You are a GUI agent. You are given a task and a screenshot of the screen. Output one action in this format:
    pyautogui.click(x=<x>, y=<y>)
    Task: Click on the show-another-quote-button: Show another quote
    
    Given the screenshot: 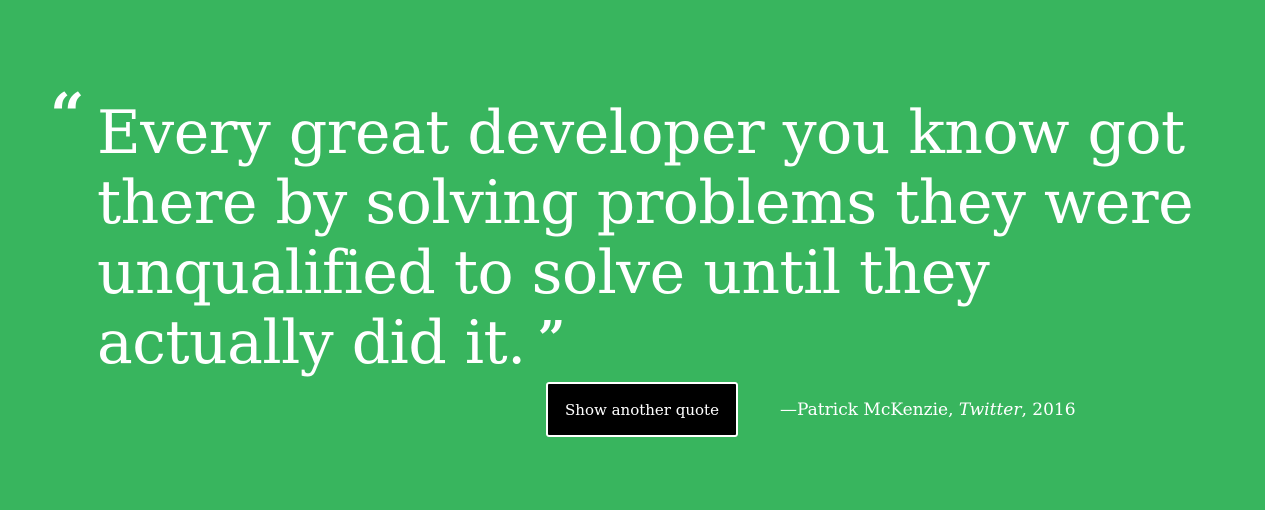 What is the action you would take?
    pyautogui.click(x=642, y=409)
    